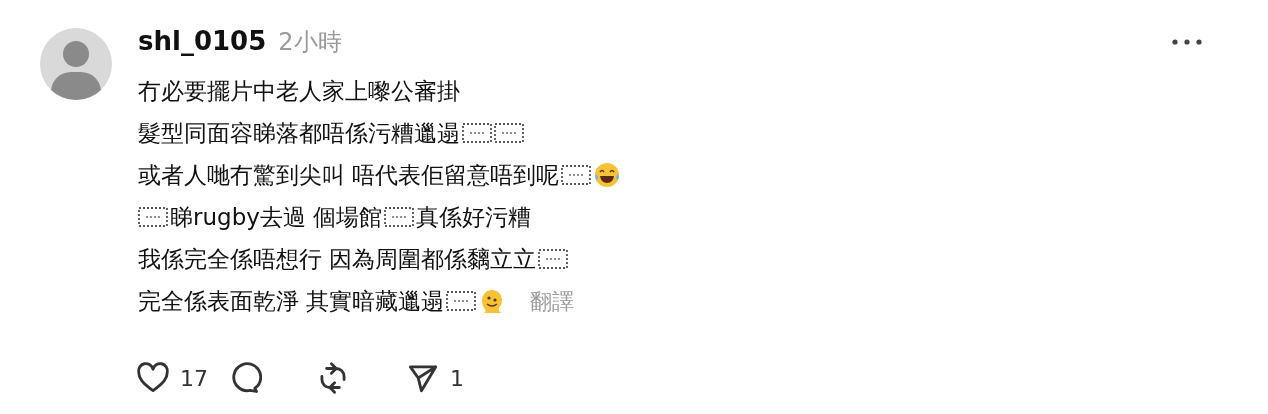 This screenshot has width=1268, height=414. What do you see at coordinates (299, 91) in the screenshot?
I see `comment-text: 冇必要擺片中老人家上嚟公審掛` at bounding box center [299, 91].